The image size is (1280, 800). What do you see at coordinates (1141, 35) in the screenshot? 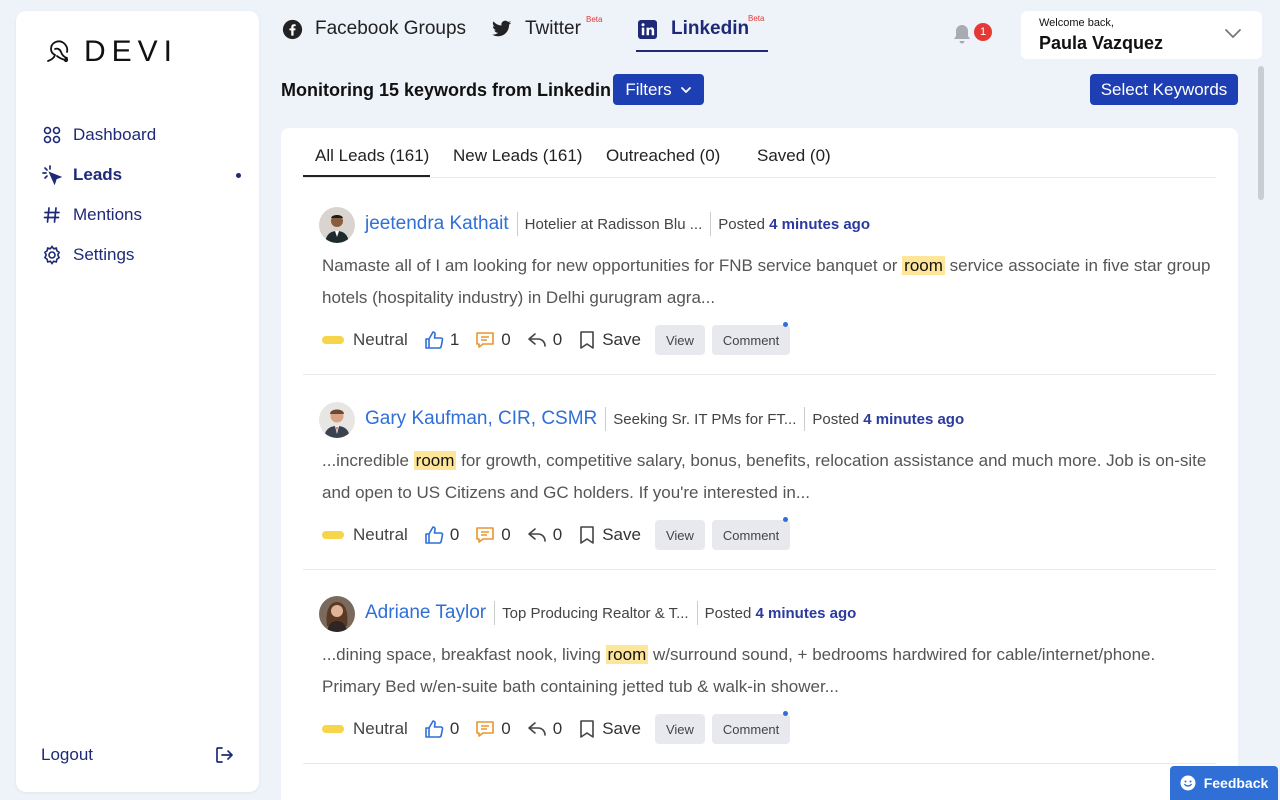
I see `user-menu: Welcome back, Paula Vazquez` at bounding box center [1141, 35].